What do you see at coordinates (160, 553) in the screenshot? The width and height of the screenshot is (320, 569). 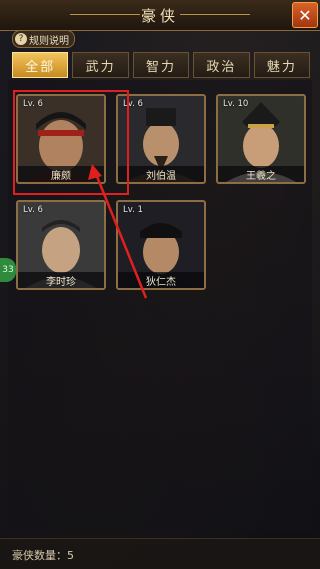 I see `footer-bar: 豪侠数量：5` at bounding box center [160, 553].